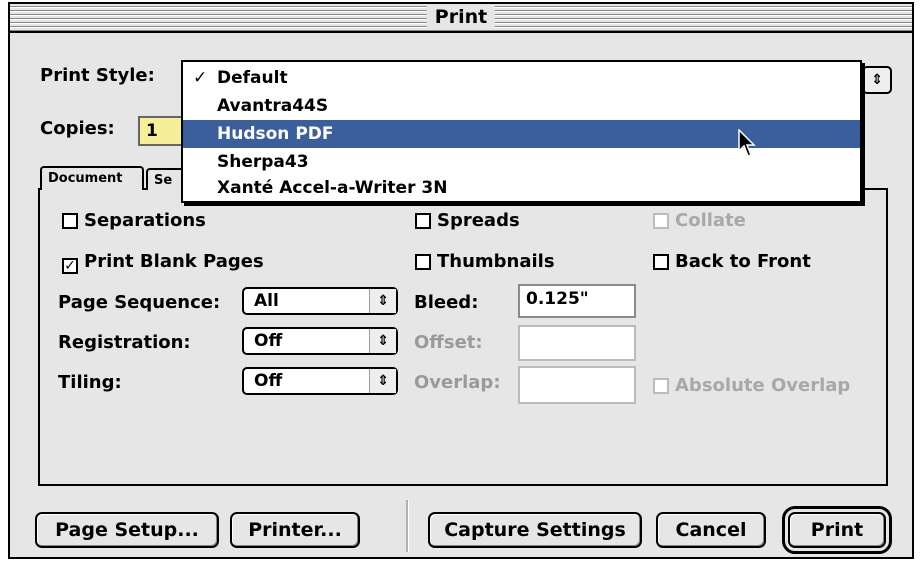 The image size is (920, 566). What do you see at coordinates (85, 178) in the screenshot?
I see `tab-document-label: Document` at bounding box center [85, 178].